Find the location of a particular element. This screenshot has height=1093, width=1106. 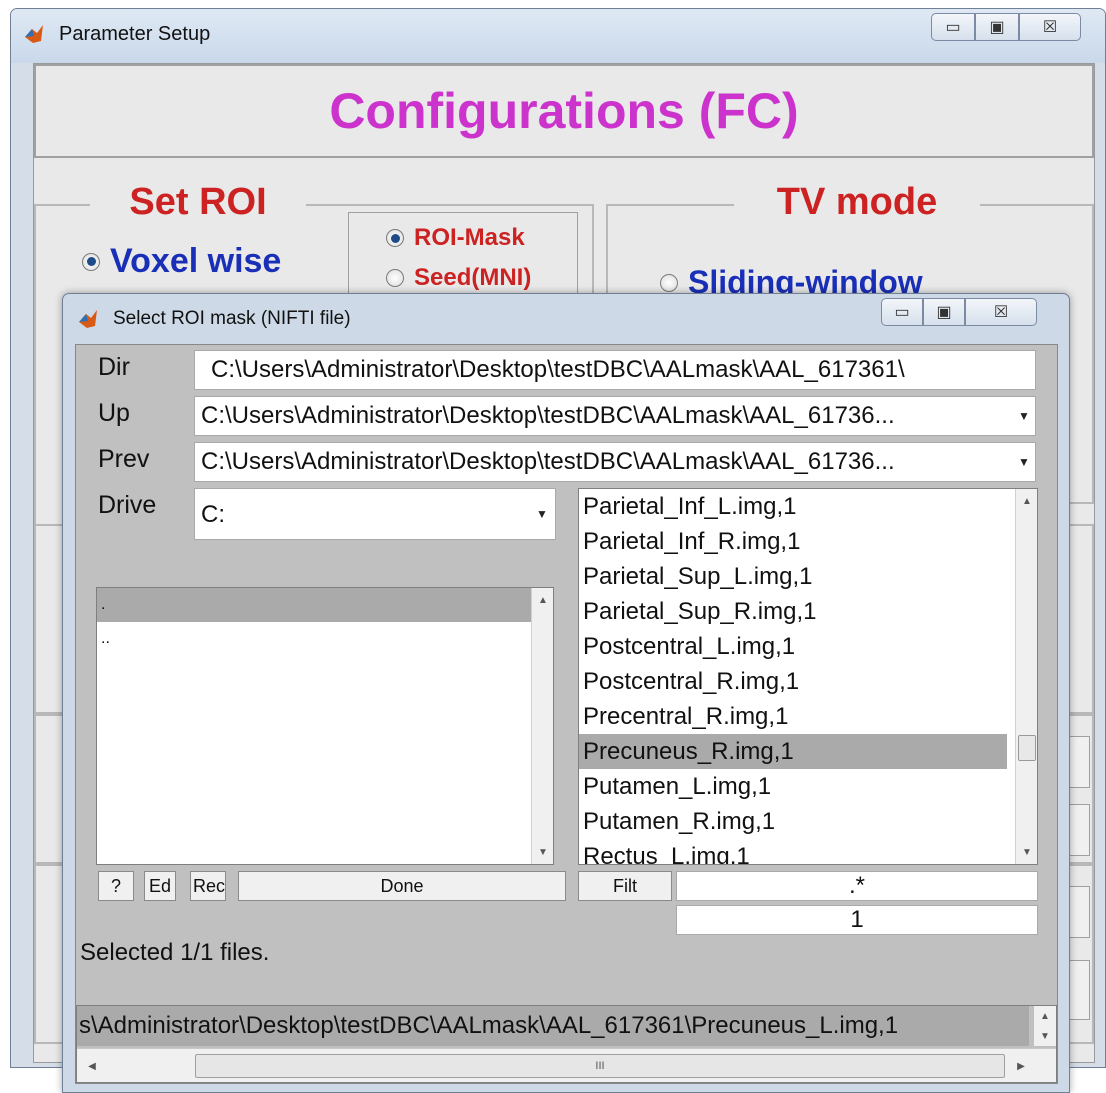

drive-dropdown-value: C: is located at coordinates (213, 514).